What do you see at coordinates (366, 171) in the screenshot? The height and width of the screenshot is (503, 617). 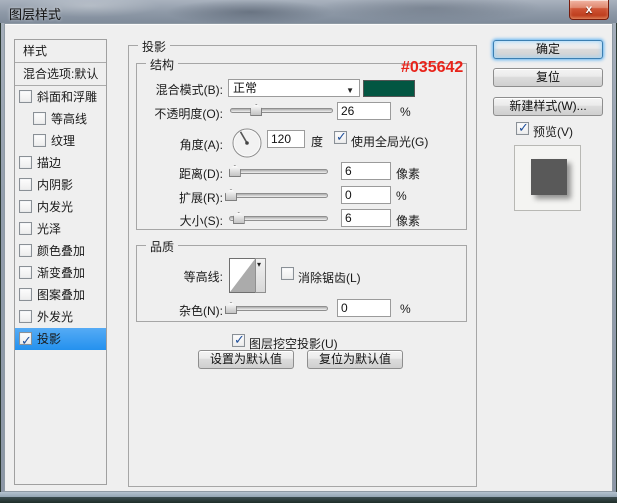 I see `distance-field: 6` at bounding box center [366, 171].